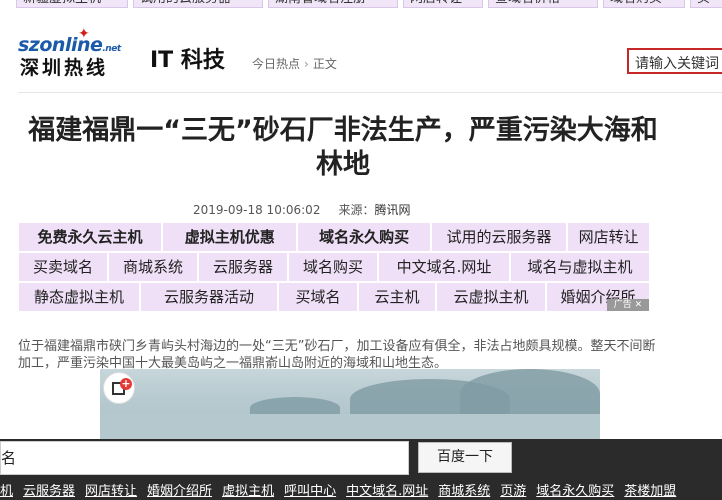 This screenshot has height=500, width=722. What do you see at coordinates (464, 491) in the screenshot?
I see `bottom-link: 商城系统` at bounding box center [464, 491].